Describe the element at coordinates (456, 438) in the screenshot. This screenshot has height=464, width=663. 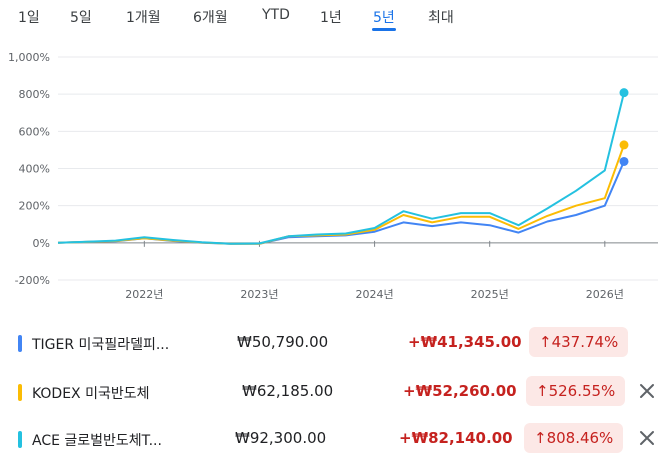
I see `fund-change: +₩82,140.00` at that location.